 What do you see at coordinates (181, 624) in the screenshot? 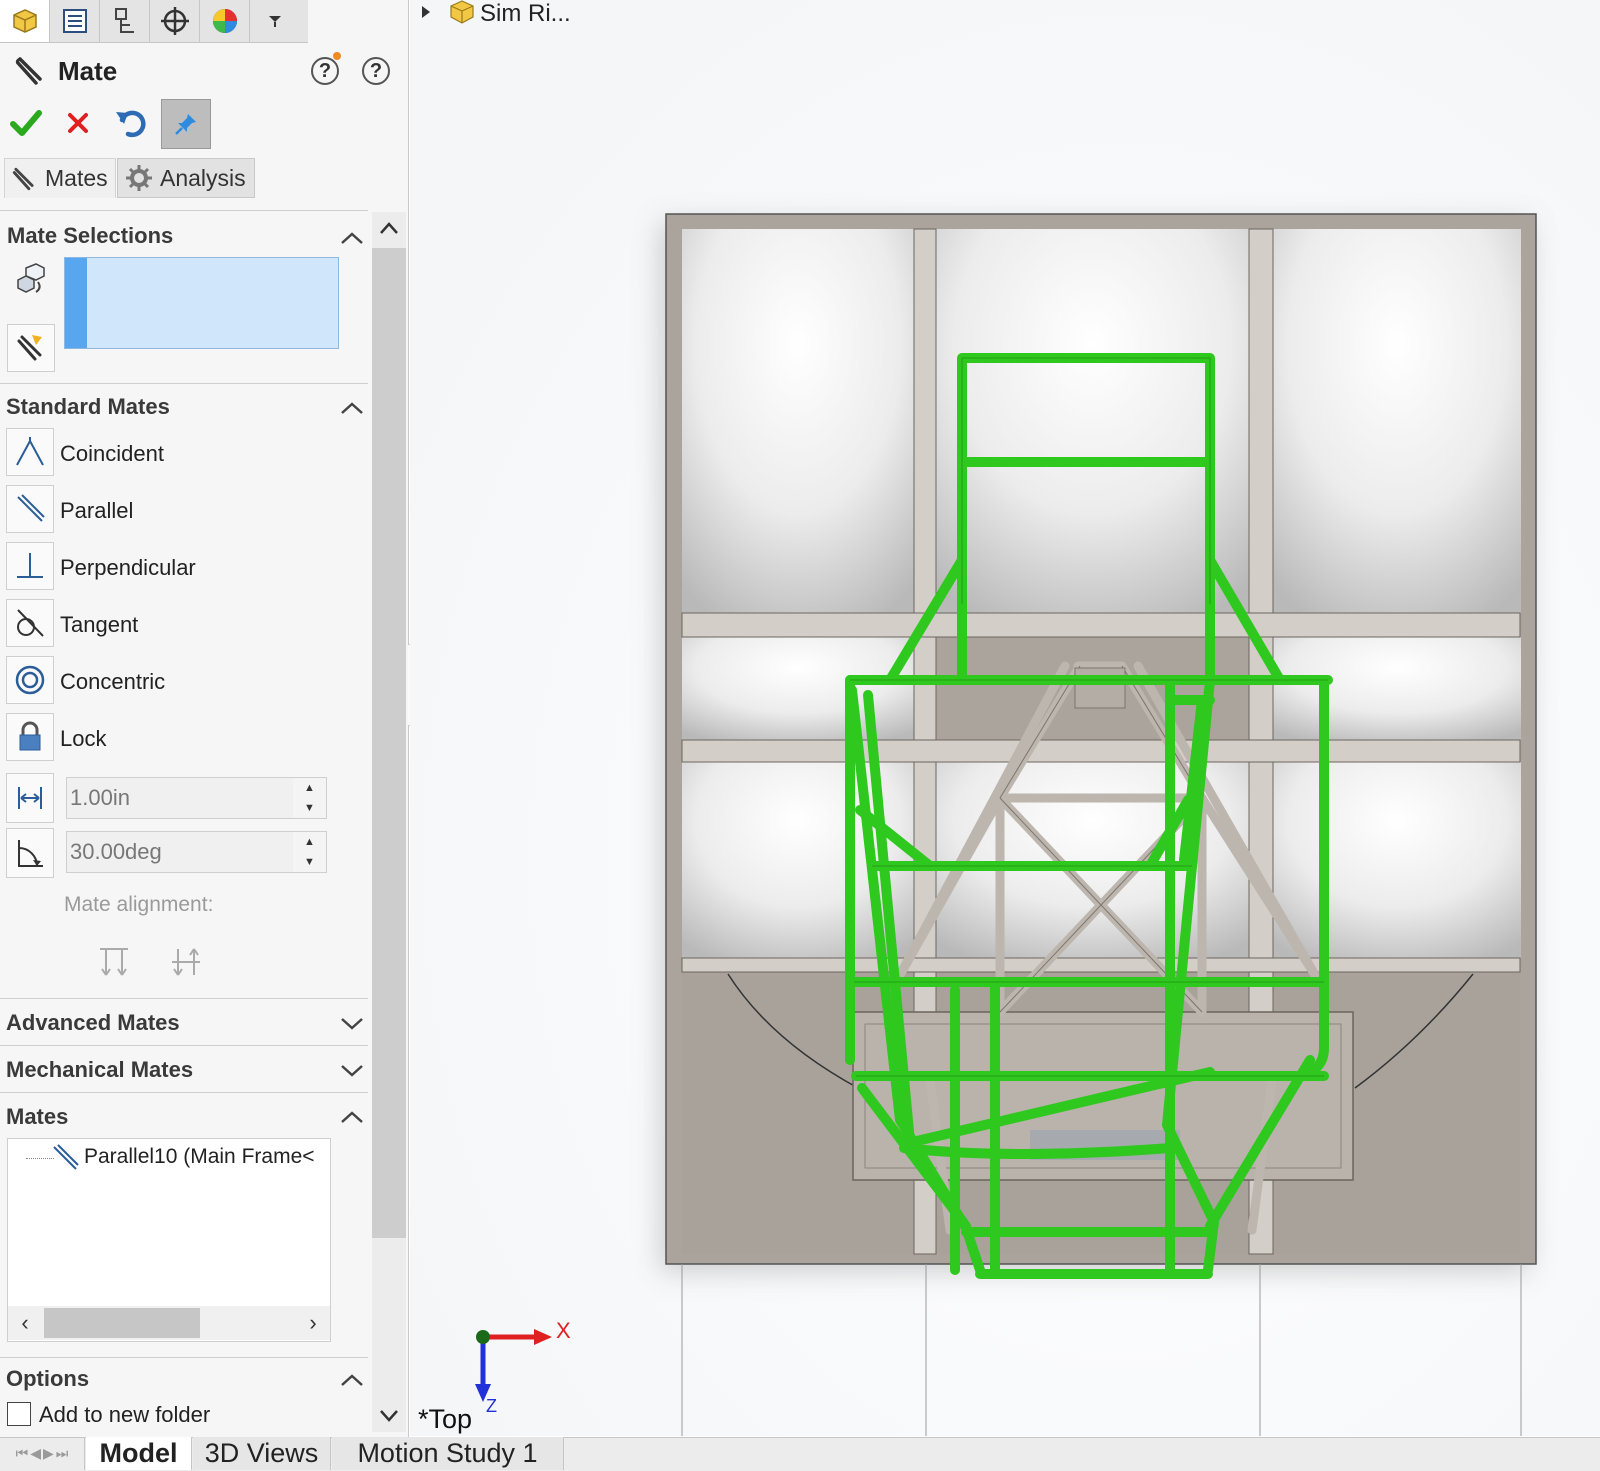
I see `mate-type-tangent: Tangent` at bounding box center [181, 624].